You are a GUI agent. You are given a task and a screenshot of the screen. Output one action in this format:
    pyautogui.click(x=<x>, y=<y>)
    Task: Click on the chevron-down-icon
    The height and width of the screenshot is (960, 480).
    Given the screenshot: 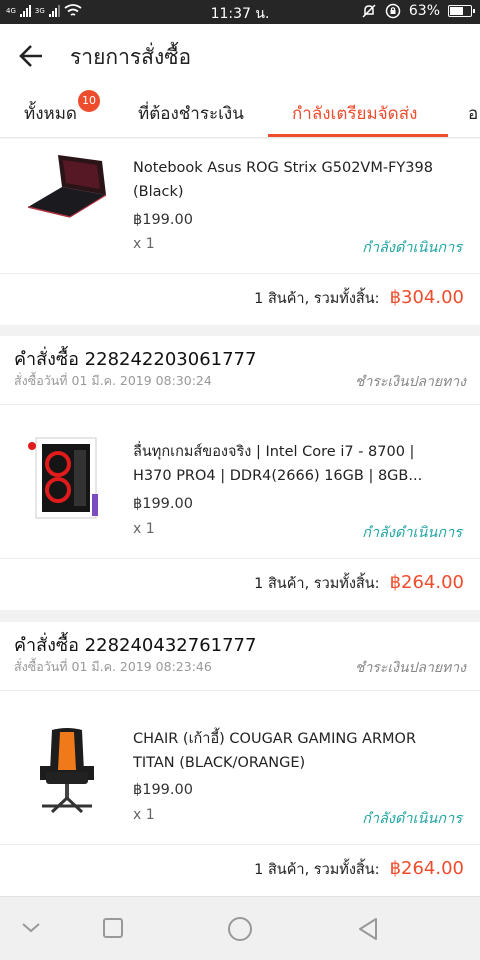 What is the action you would take?
    pyautogui.click(x=31, y=928)
    